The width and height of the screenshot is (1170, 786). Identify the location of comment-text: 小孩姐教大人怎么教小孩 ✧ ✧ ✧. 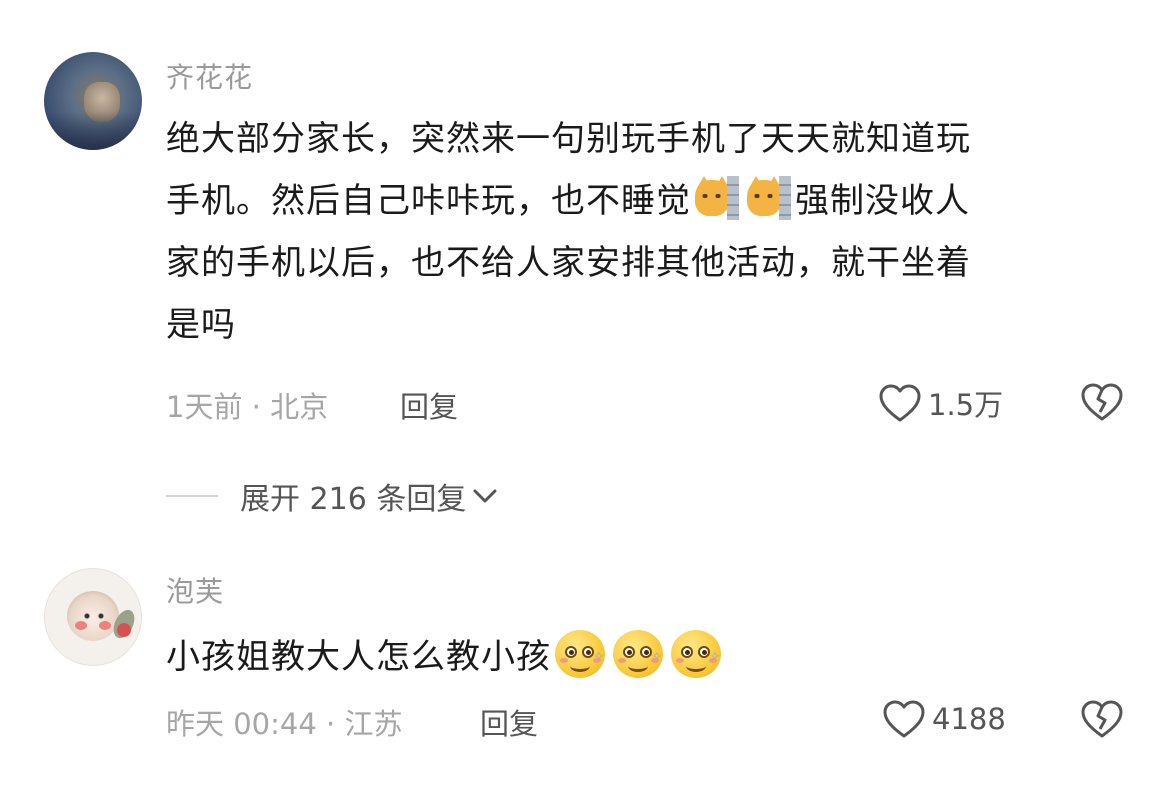
(445, 657).